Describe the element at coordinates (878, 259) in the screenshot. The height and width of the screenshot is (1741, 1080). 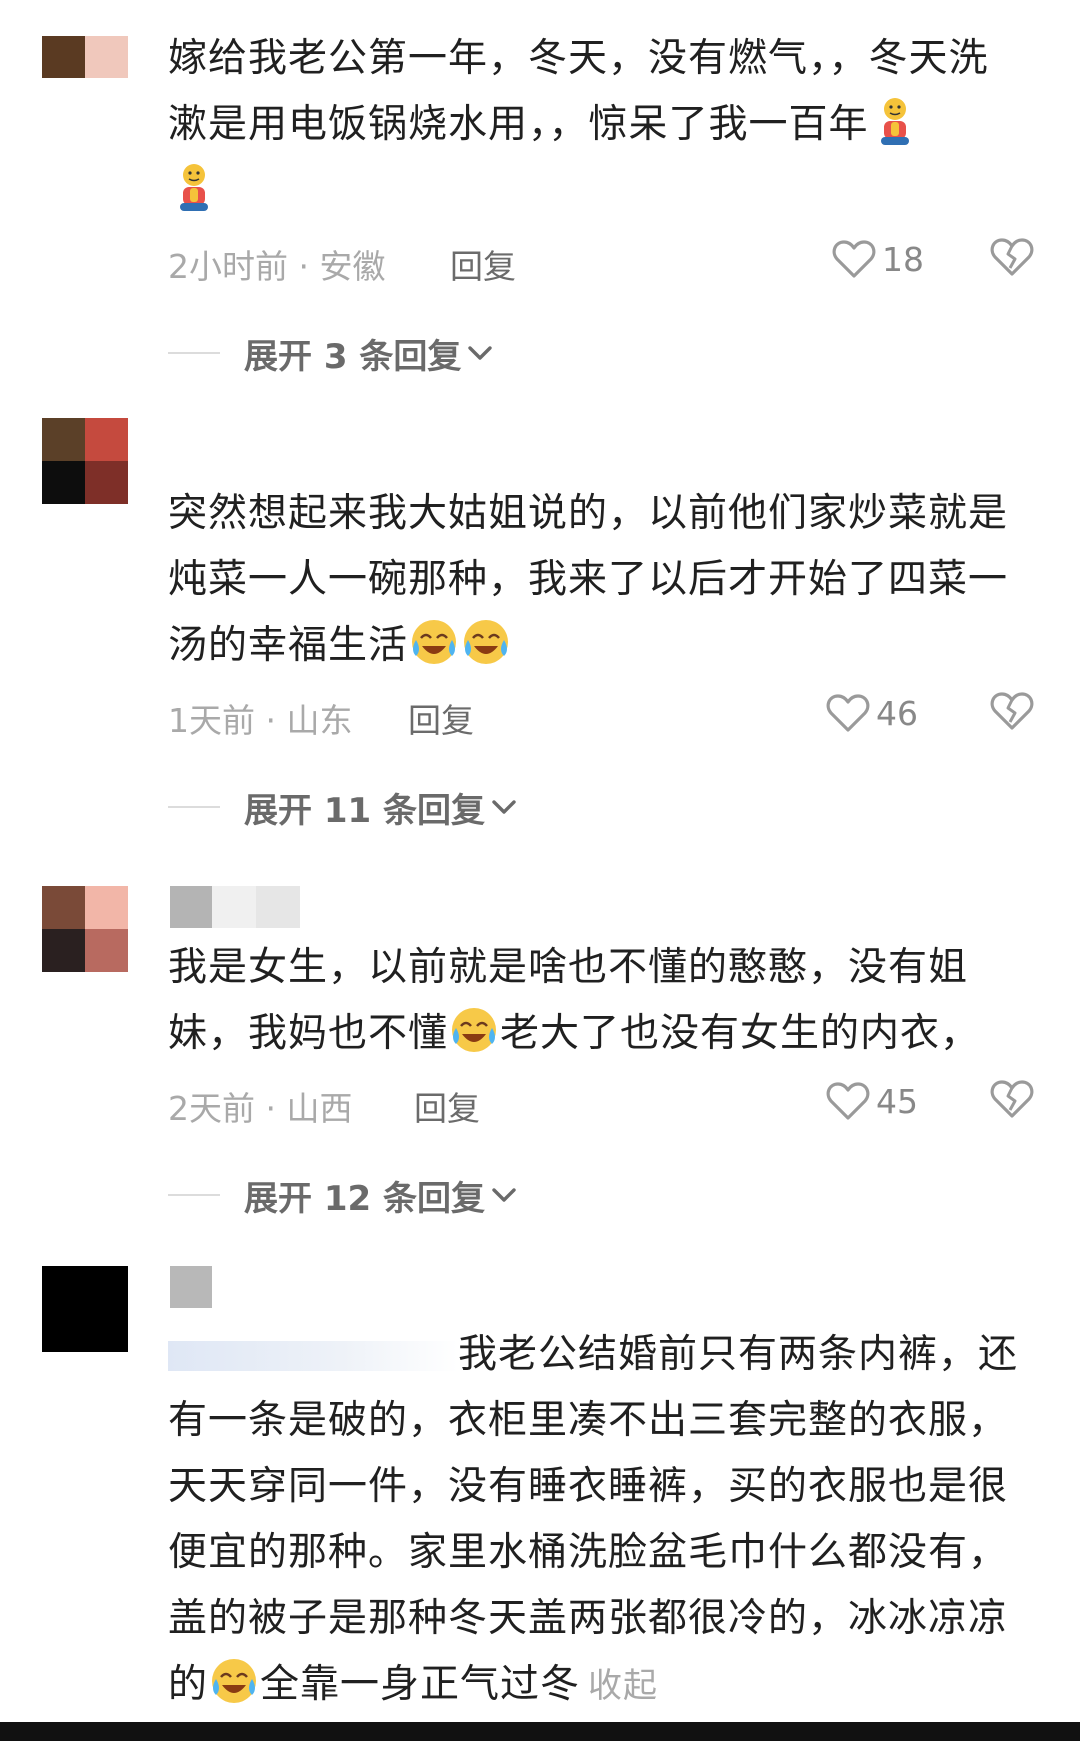
I see `like-button: 18` at that location.